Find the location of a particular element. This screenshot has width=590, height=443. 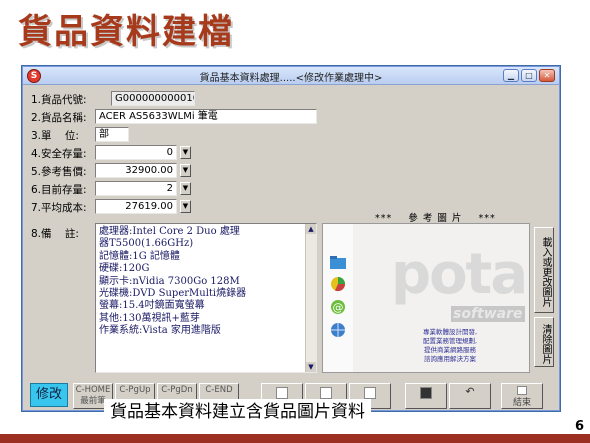

scroll-down-icon: ▼ is located at coordinates (311, 367).